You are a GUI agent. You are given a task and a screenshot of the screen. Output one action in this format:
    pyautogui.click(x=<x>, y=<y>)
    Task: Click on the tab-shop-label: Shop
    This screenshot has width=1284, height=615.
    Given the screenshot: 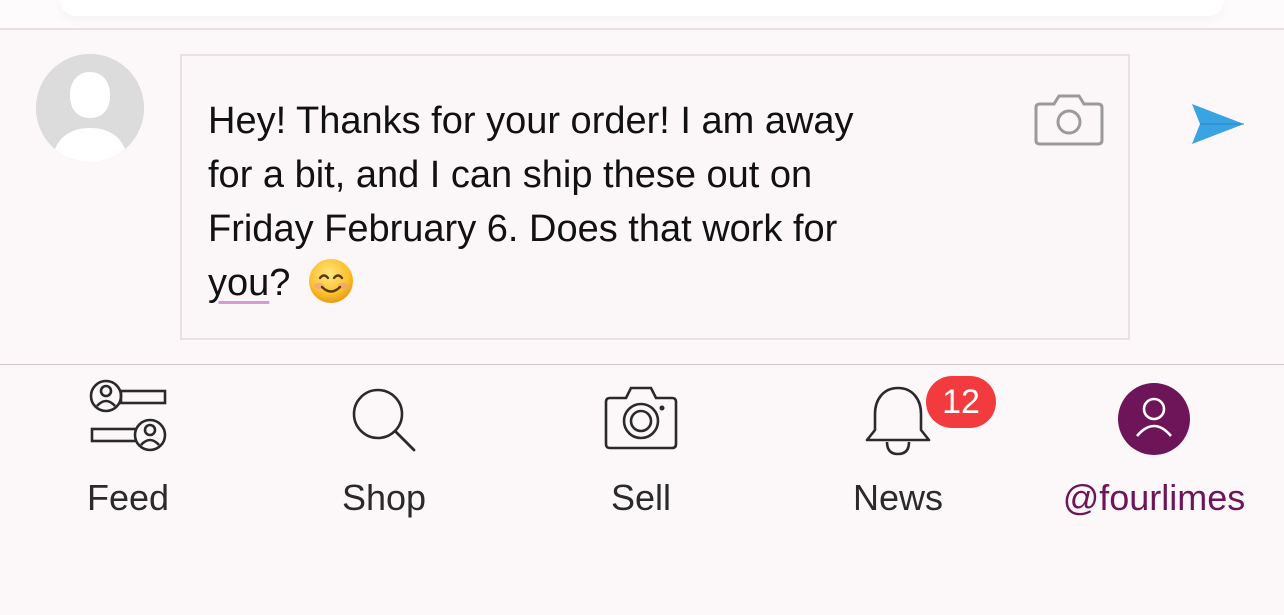 What is the action you would take?
    pyautogui.click(x=384, y=497)
    